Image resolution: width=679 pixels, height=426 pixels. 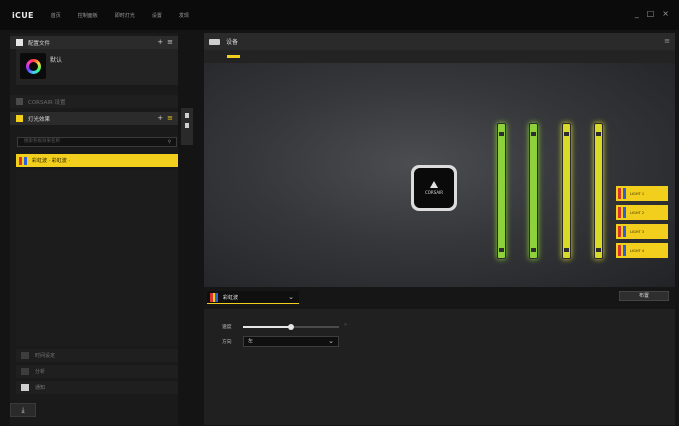 I want to click on led-label: LIGHT 2, so click(x=637, y=212).